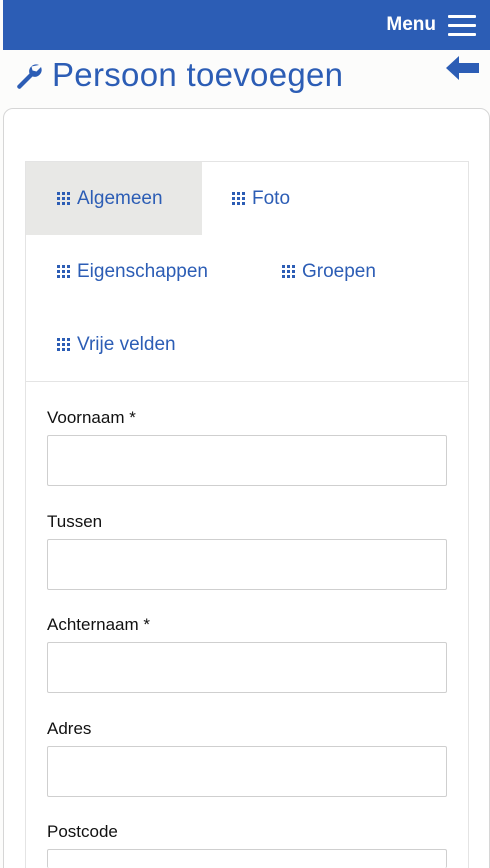 The height and width of the screenshot is (868, 490). What do you see at coordinates (126, 344) in the screenshot?
I see `tab-label: Vrije velden` at bounding box center [126, 344].